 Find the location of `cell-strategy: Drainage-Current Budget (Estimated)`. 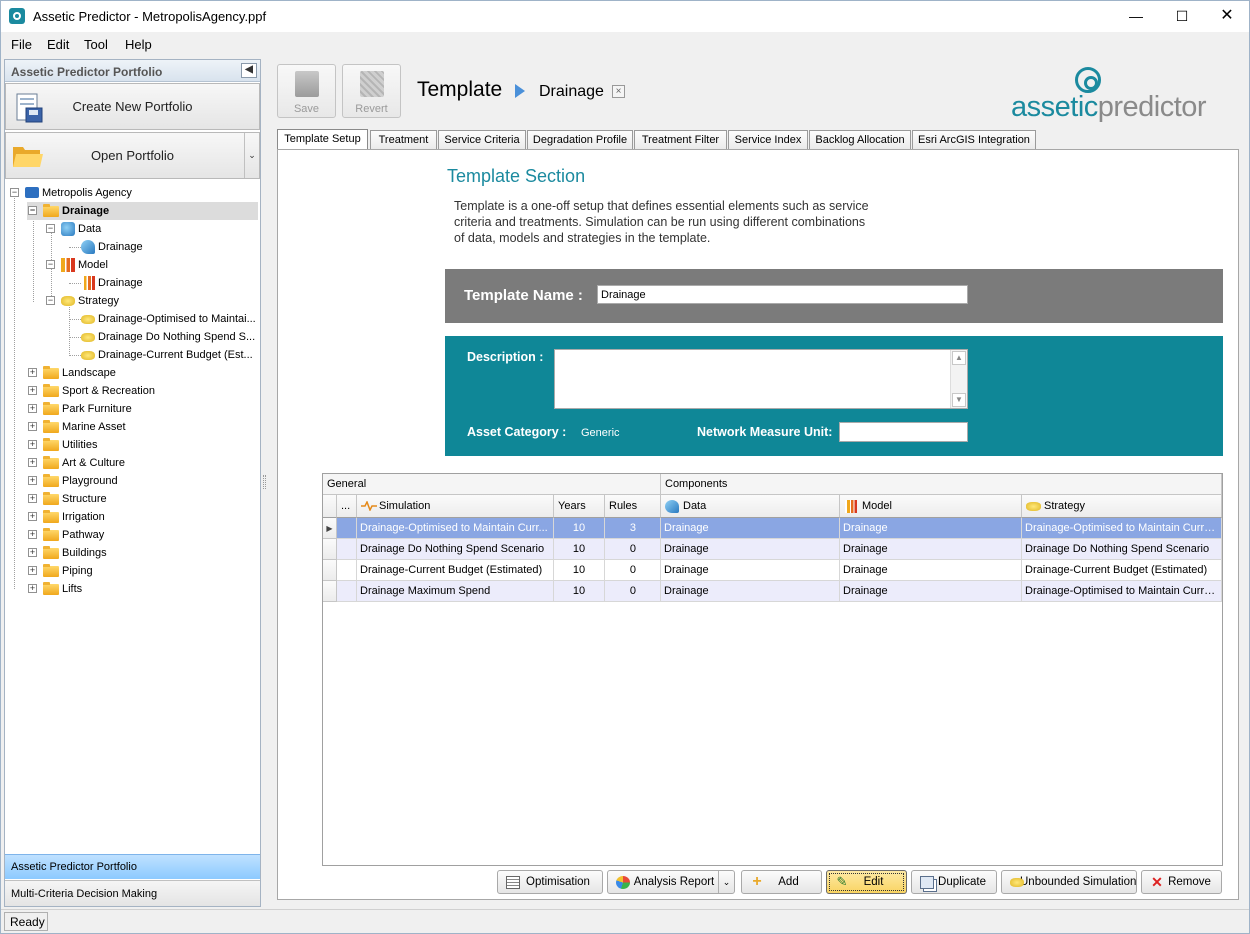

cell-strategy: Drainage-Current Budget (Estimated) is located at coordinates (1122, 570).